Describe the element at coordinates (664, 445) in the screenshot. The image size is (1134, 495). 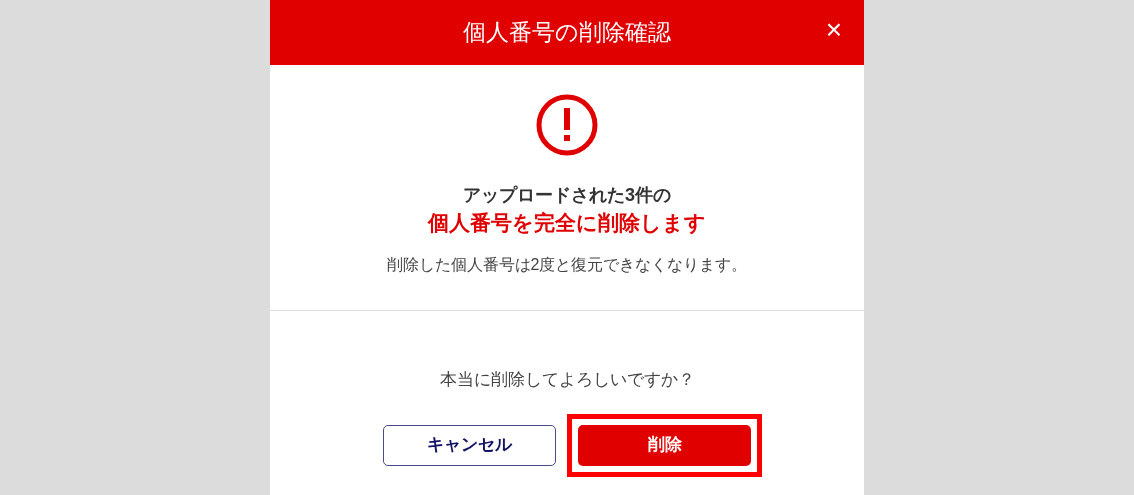
I see `delete-button: 削除` at that location.